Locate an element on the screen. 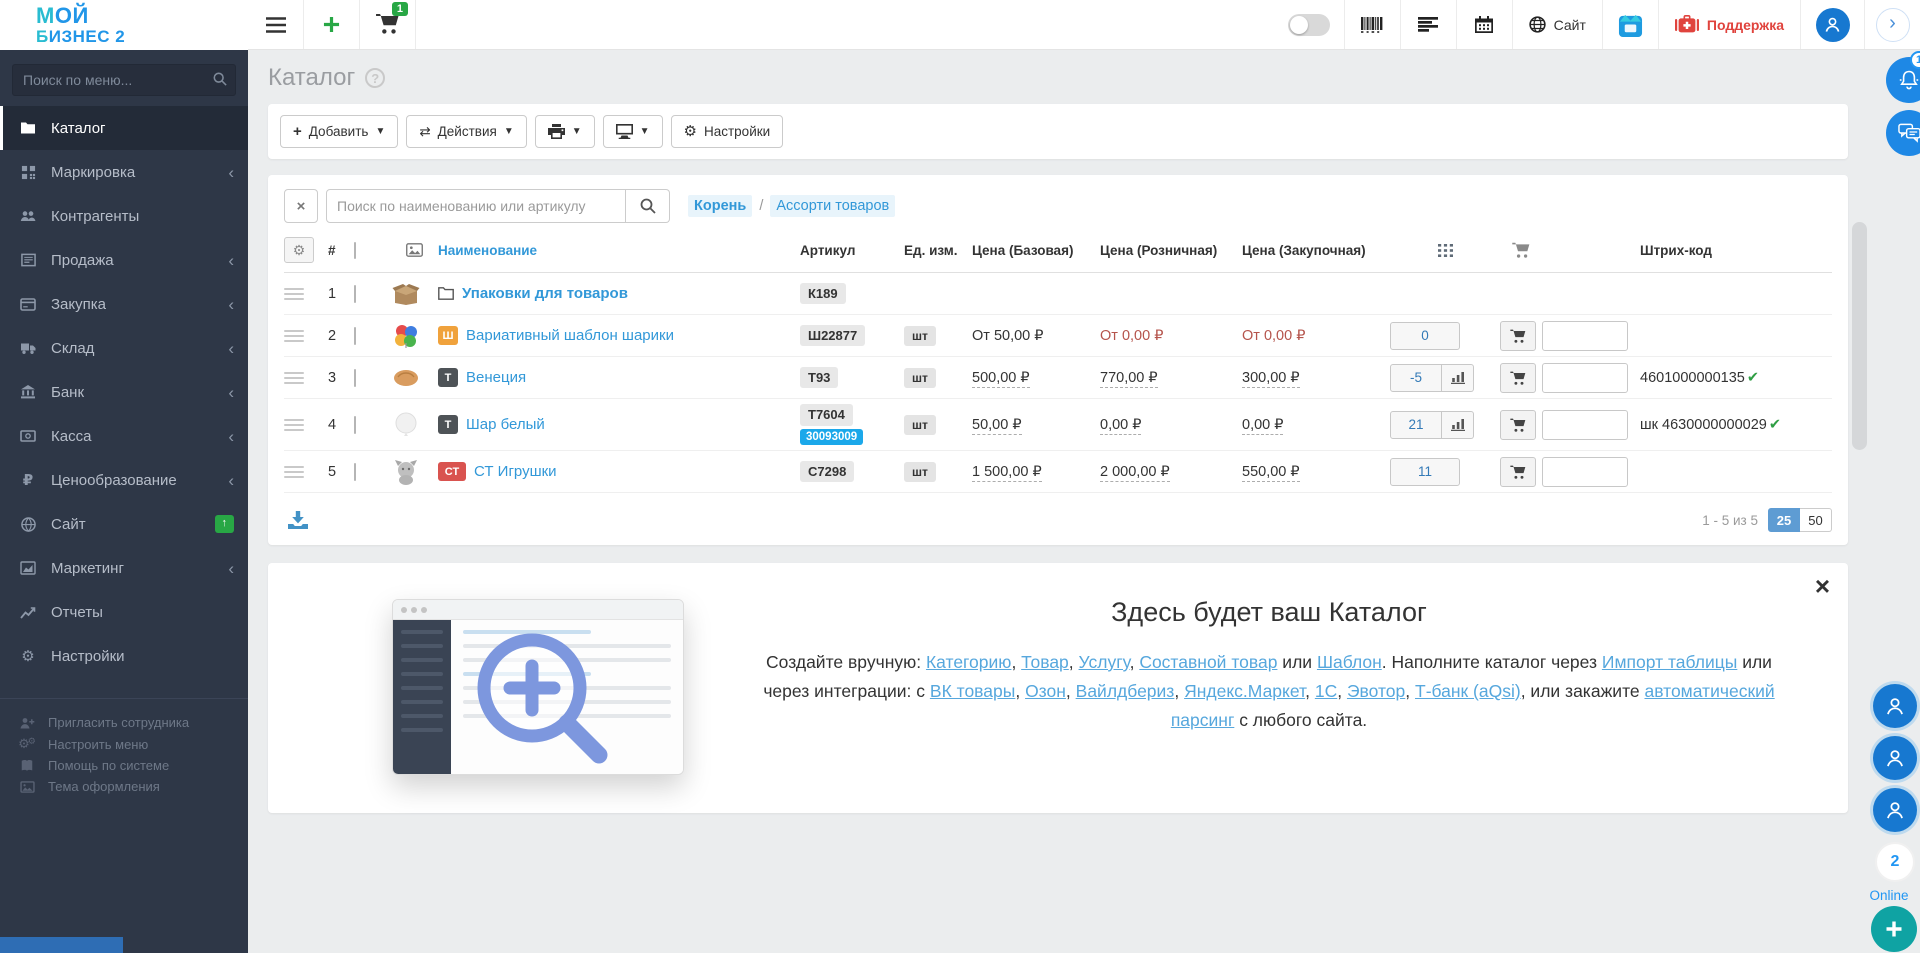  profile-button is located at coordinates (1832, 24).